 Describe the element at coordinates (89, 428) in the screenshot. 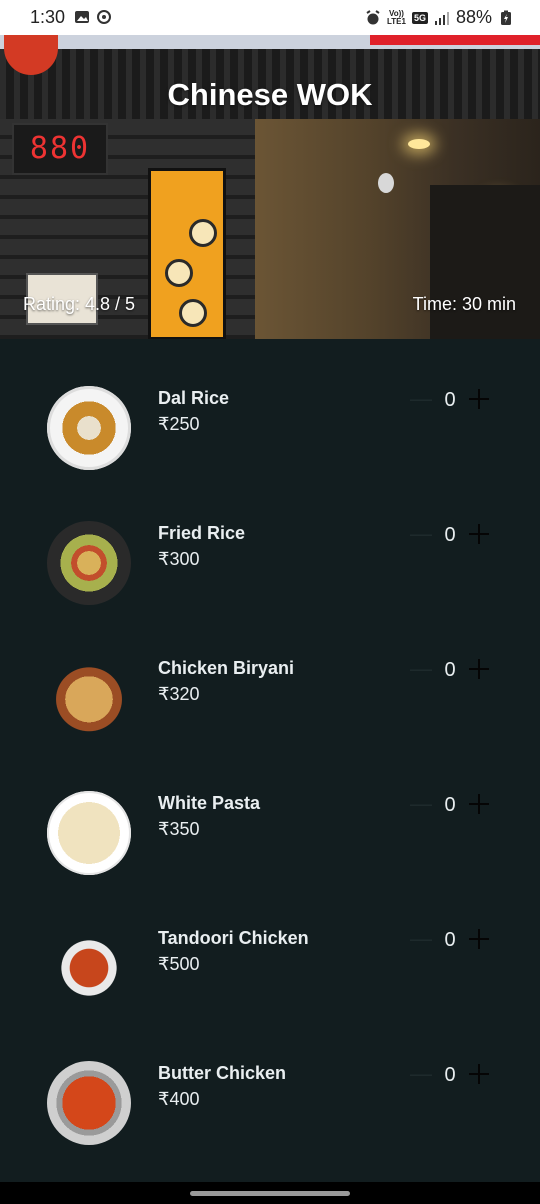

I see `dal-rice-image` at that location.